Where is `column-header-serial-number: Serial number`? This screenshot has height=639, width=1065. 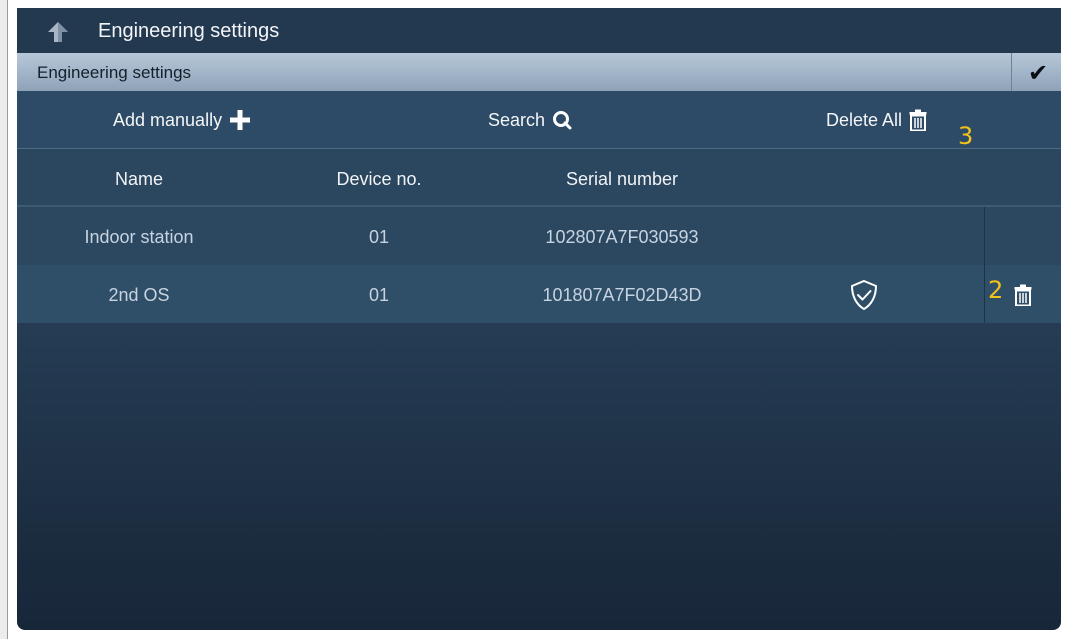
column-header-serial-number: Serial number is located at coordinates (622, 179).